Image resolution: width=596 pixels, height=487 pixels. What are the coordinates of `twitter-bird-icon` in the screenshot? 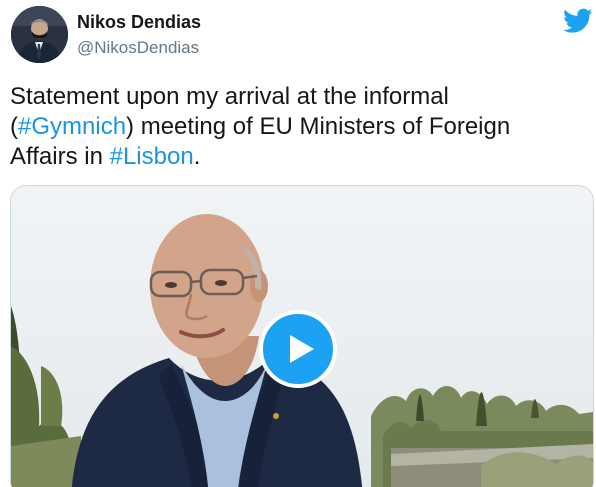 It's located at (578, 21).